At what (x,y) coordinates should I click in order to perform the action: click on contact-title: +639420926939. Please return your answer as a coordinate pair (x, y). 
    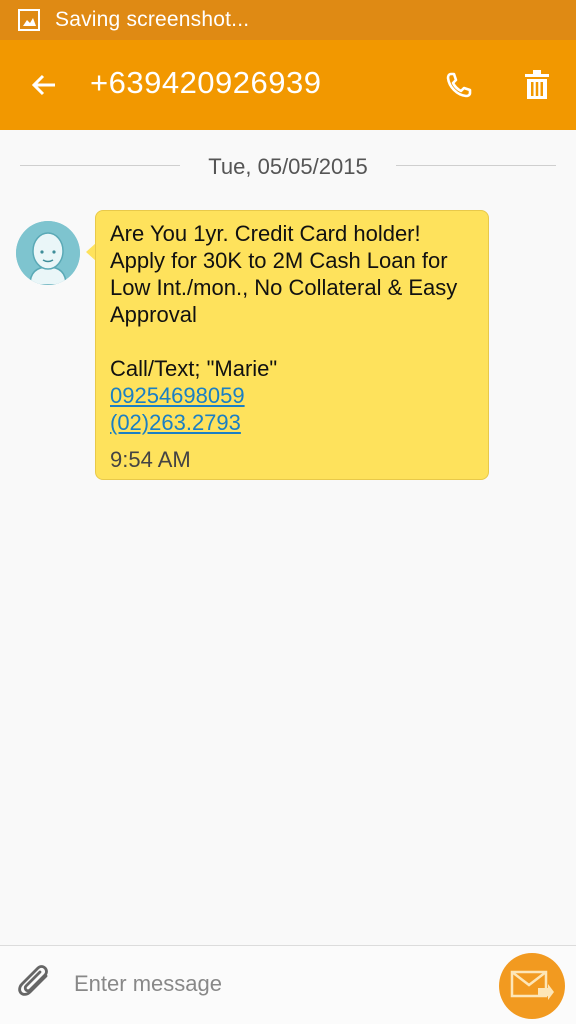
    Looking at the image, I should click on (206, 82).